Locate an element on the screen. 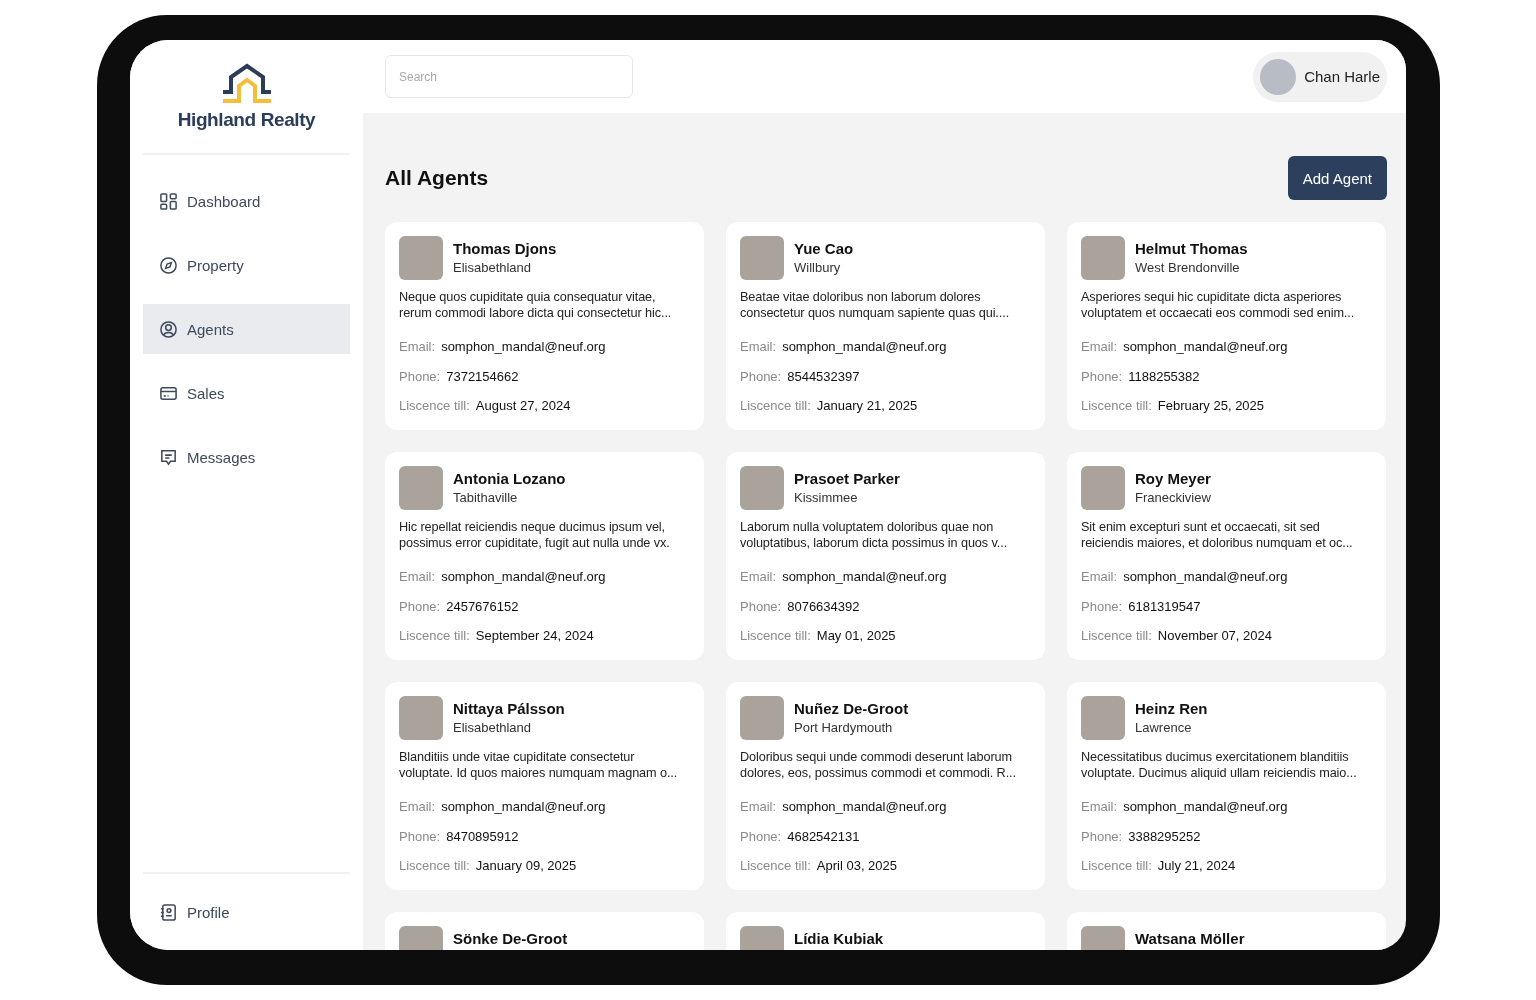  agent-name: Nittaya Pálsson is located at coordinates (509, 708).